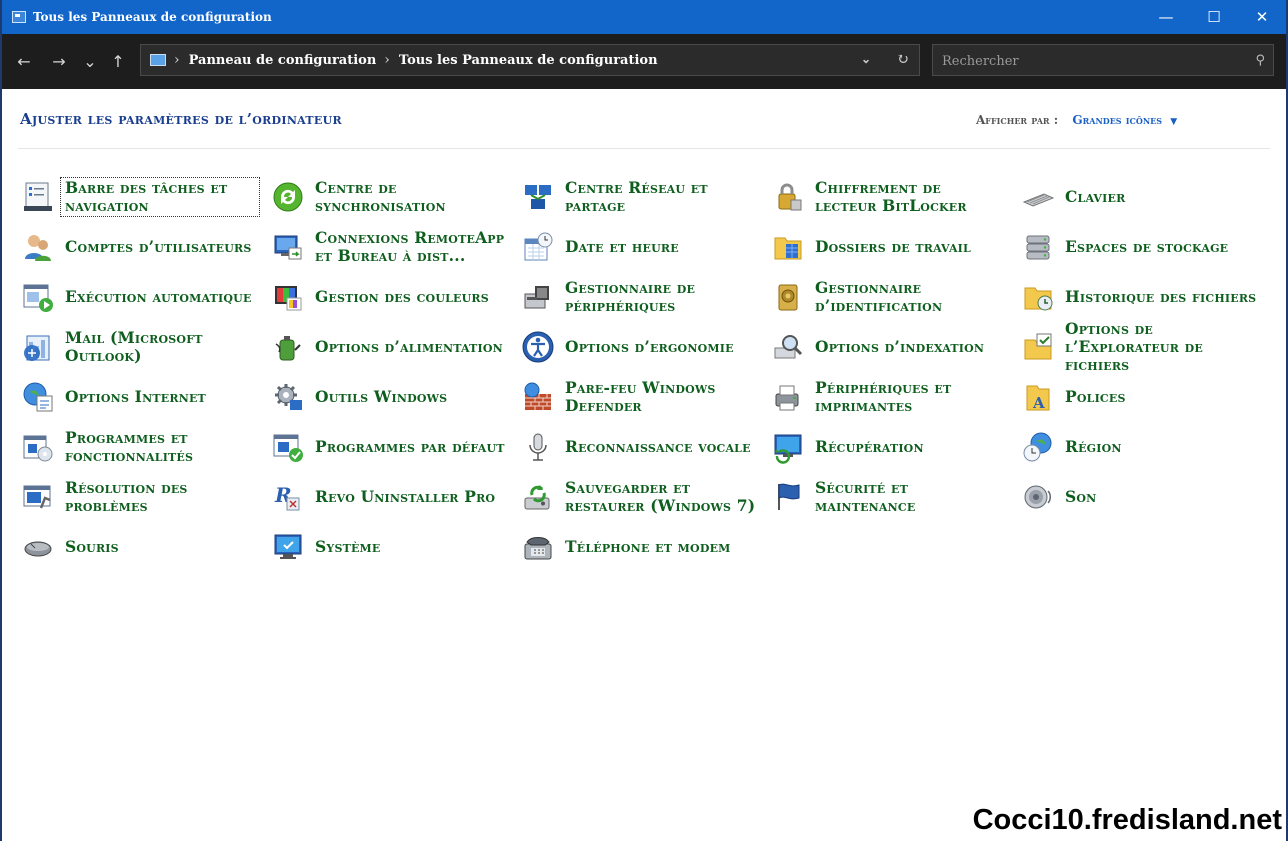  I want to click on control-panel-item: Sécurité et maintenance, so click(888, 497).